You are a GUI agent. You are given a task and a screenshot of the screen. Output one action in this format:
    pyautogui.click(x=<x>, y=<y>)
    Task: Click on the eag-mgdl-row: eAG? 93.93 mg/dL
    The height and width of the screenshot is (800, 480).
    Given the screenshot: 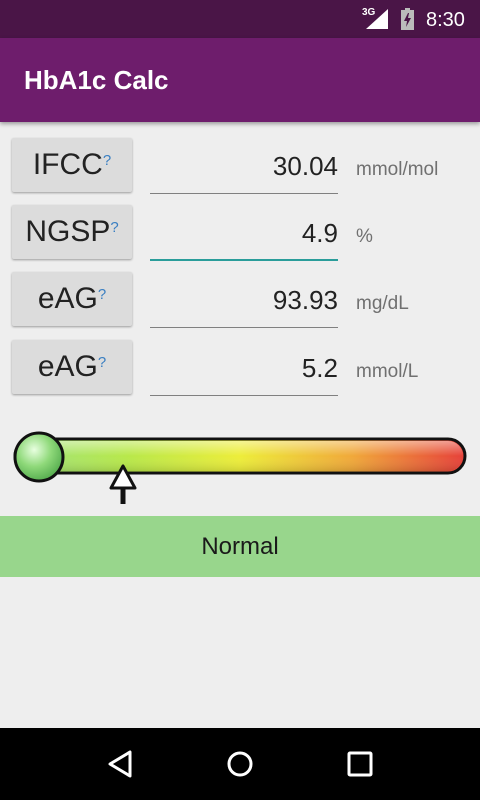 What is the action you would take?
    pyautogui.click(x=240, y=302)
    